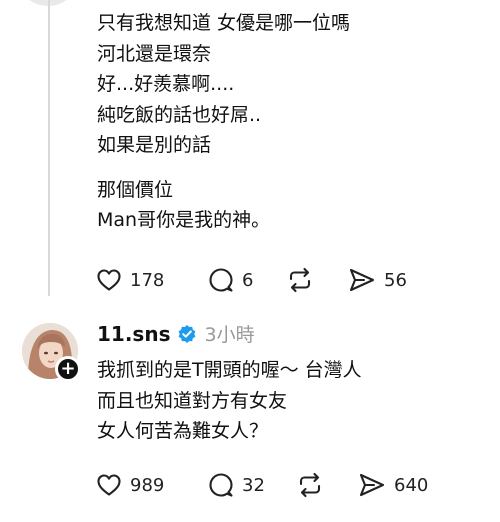 The image size is (500, 522). What do you see at coordinates (135, 189) in the screenshot?
I see `post1-line: 那個價位` at bounding box center [135, 189].